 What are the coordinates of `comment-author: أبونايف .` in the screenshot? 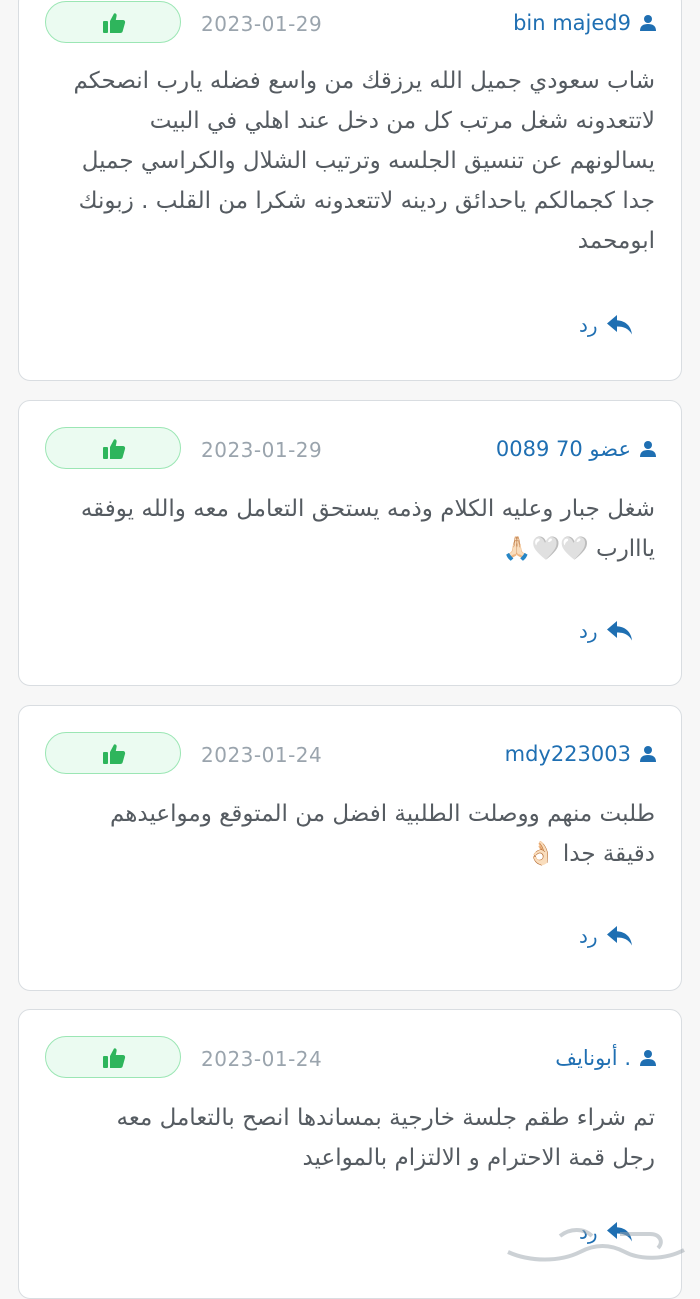 It's located at (606, 1058).